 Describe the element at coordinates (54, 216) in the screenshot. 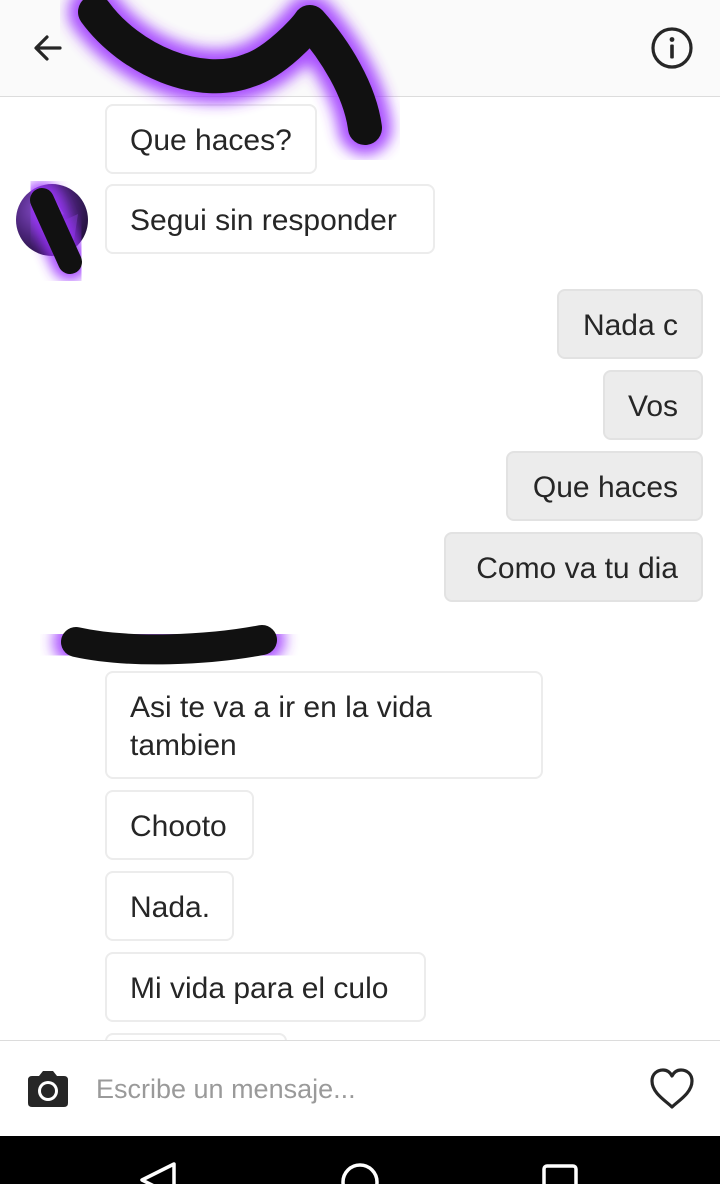

I see `avatar-image` at that location.